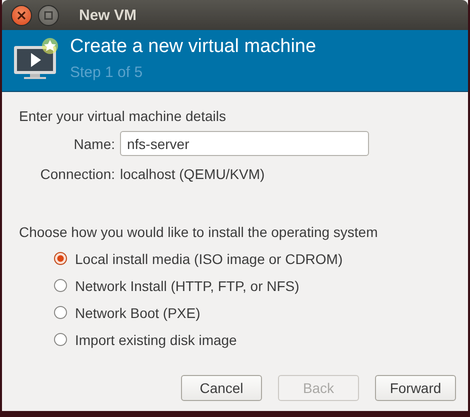  Describe the element at coordinates (93, 144) in the screenshot. I see `name-label: Name:` at that location.